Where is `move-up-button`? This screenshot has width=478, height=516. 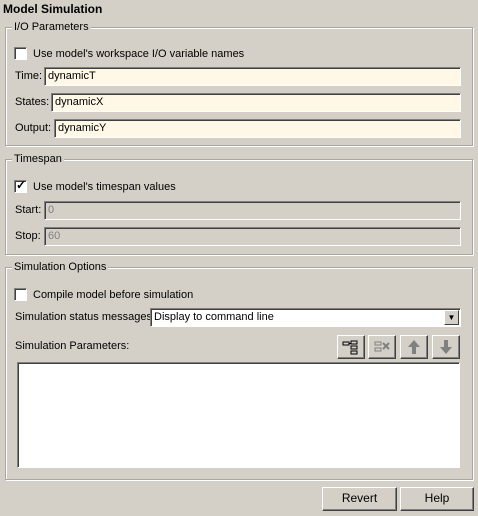
move-up-button is located at coordinates (414, 347).